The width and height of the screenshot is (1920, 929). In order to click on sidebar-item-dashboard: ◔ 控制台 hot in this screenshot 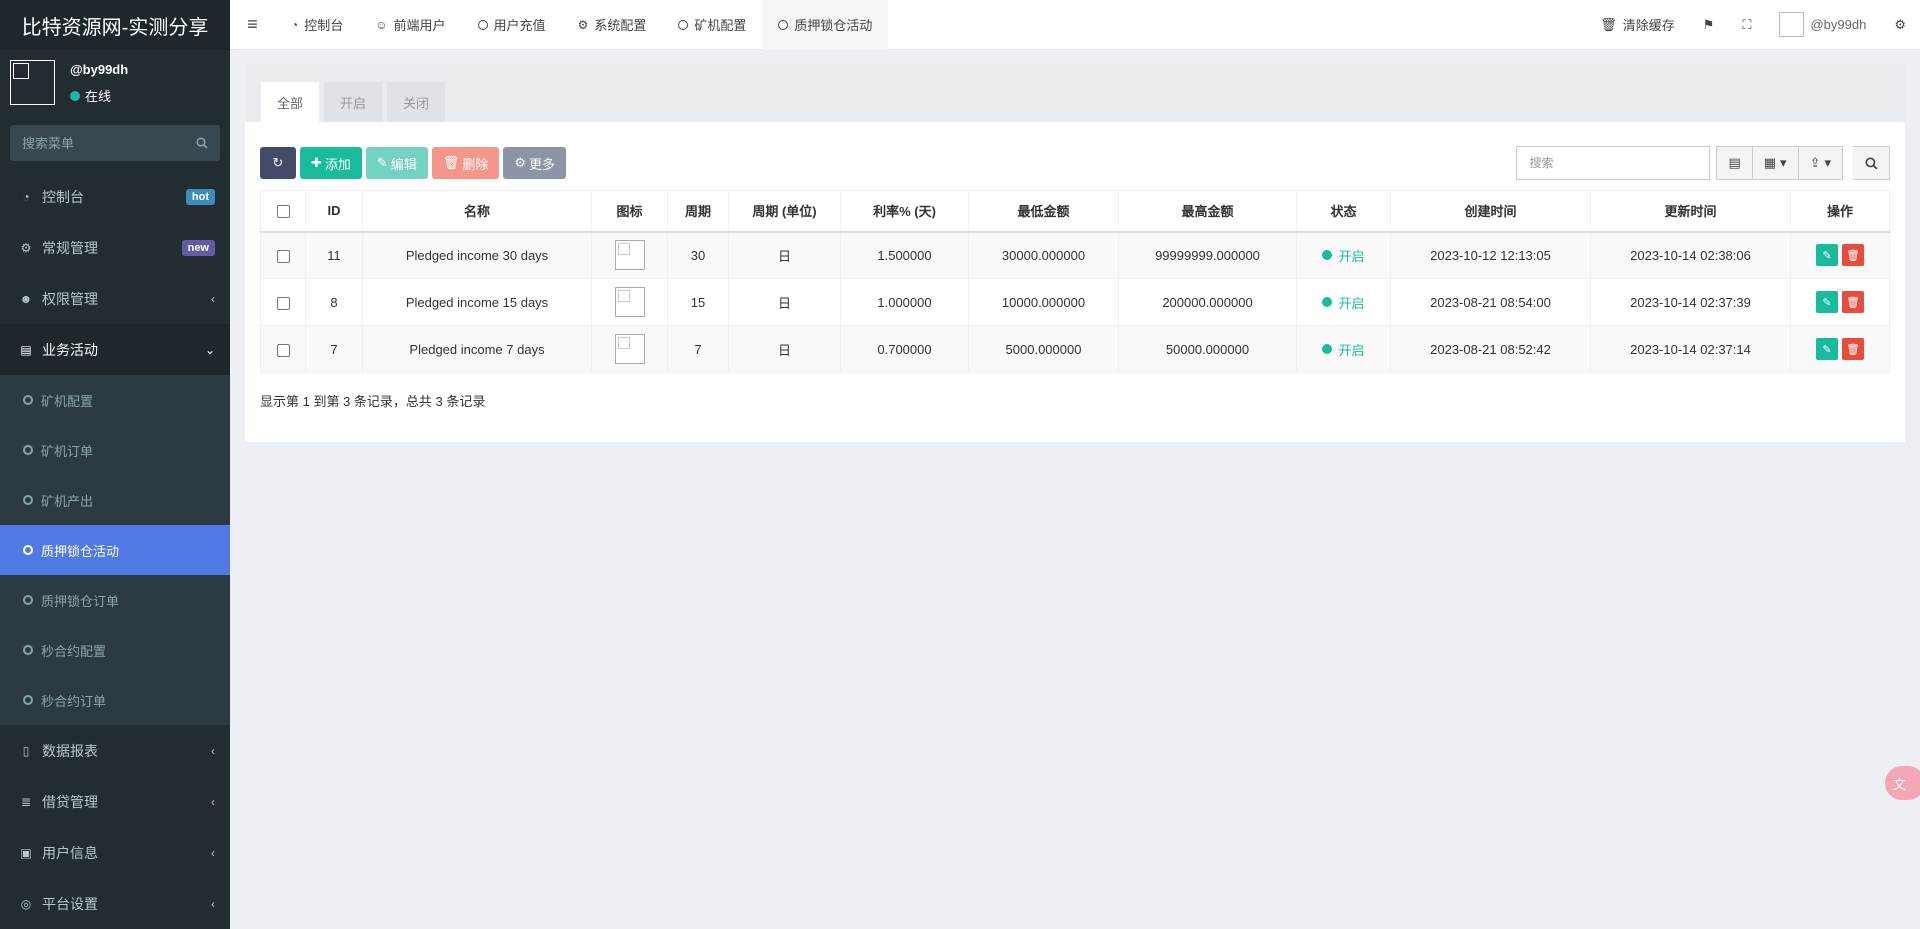, I will do `click(115, 196)`.